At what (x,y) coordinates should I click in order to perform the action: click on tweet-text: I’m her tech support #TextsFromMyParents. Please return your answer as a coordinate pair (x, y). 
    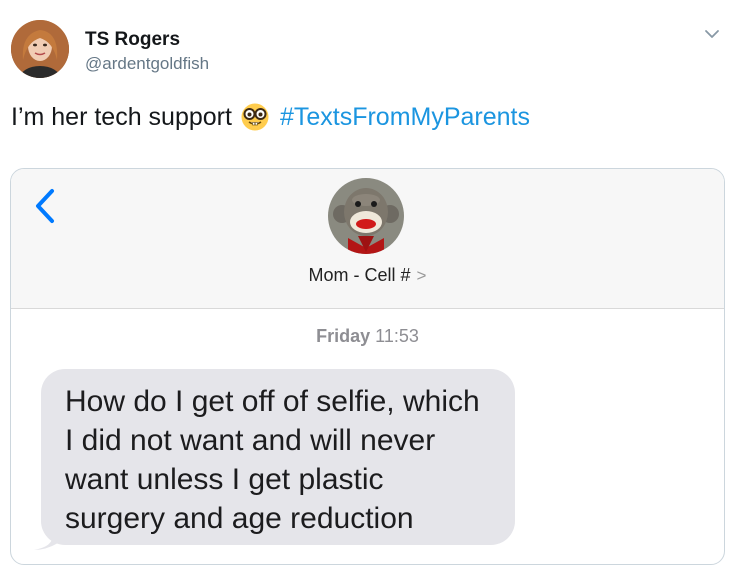
    Looking at the image, I should click on (270, 117).